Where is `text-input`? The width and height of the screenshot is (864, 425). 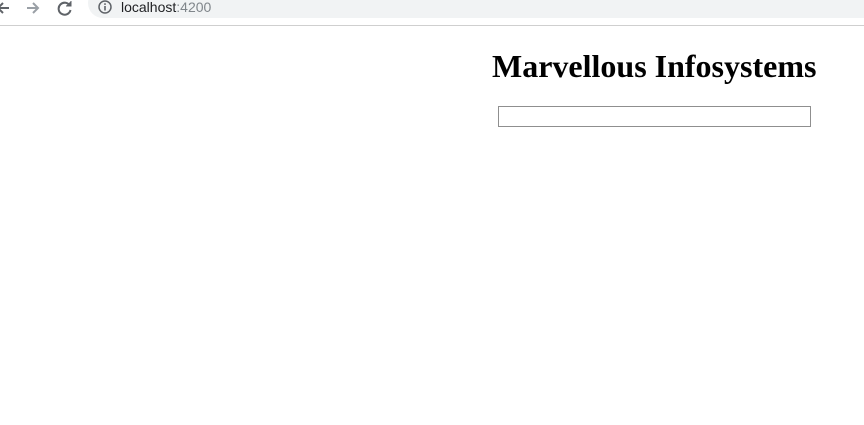 text-input is located at coordinates (654, 116).